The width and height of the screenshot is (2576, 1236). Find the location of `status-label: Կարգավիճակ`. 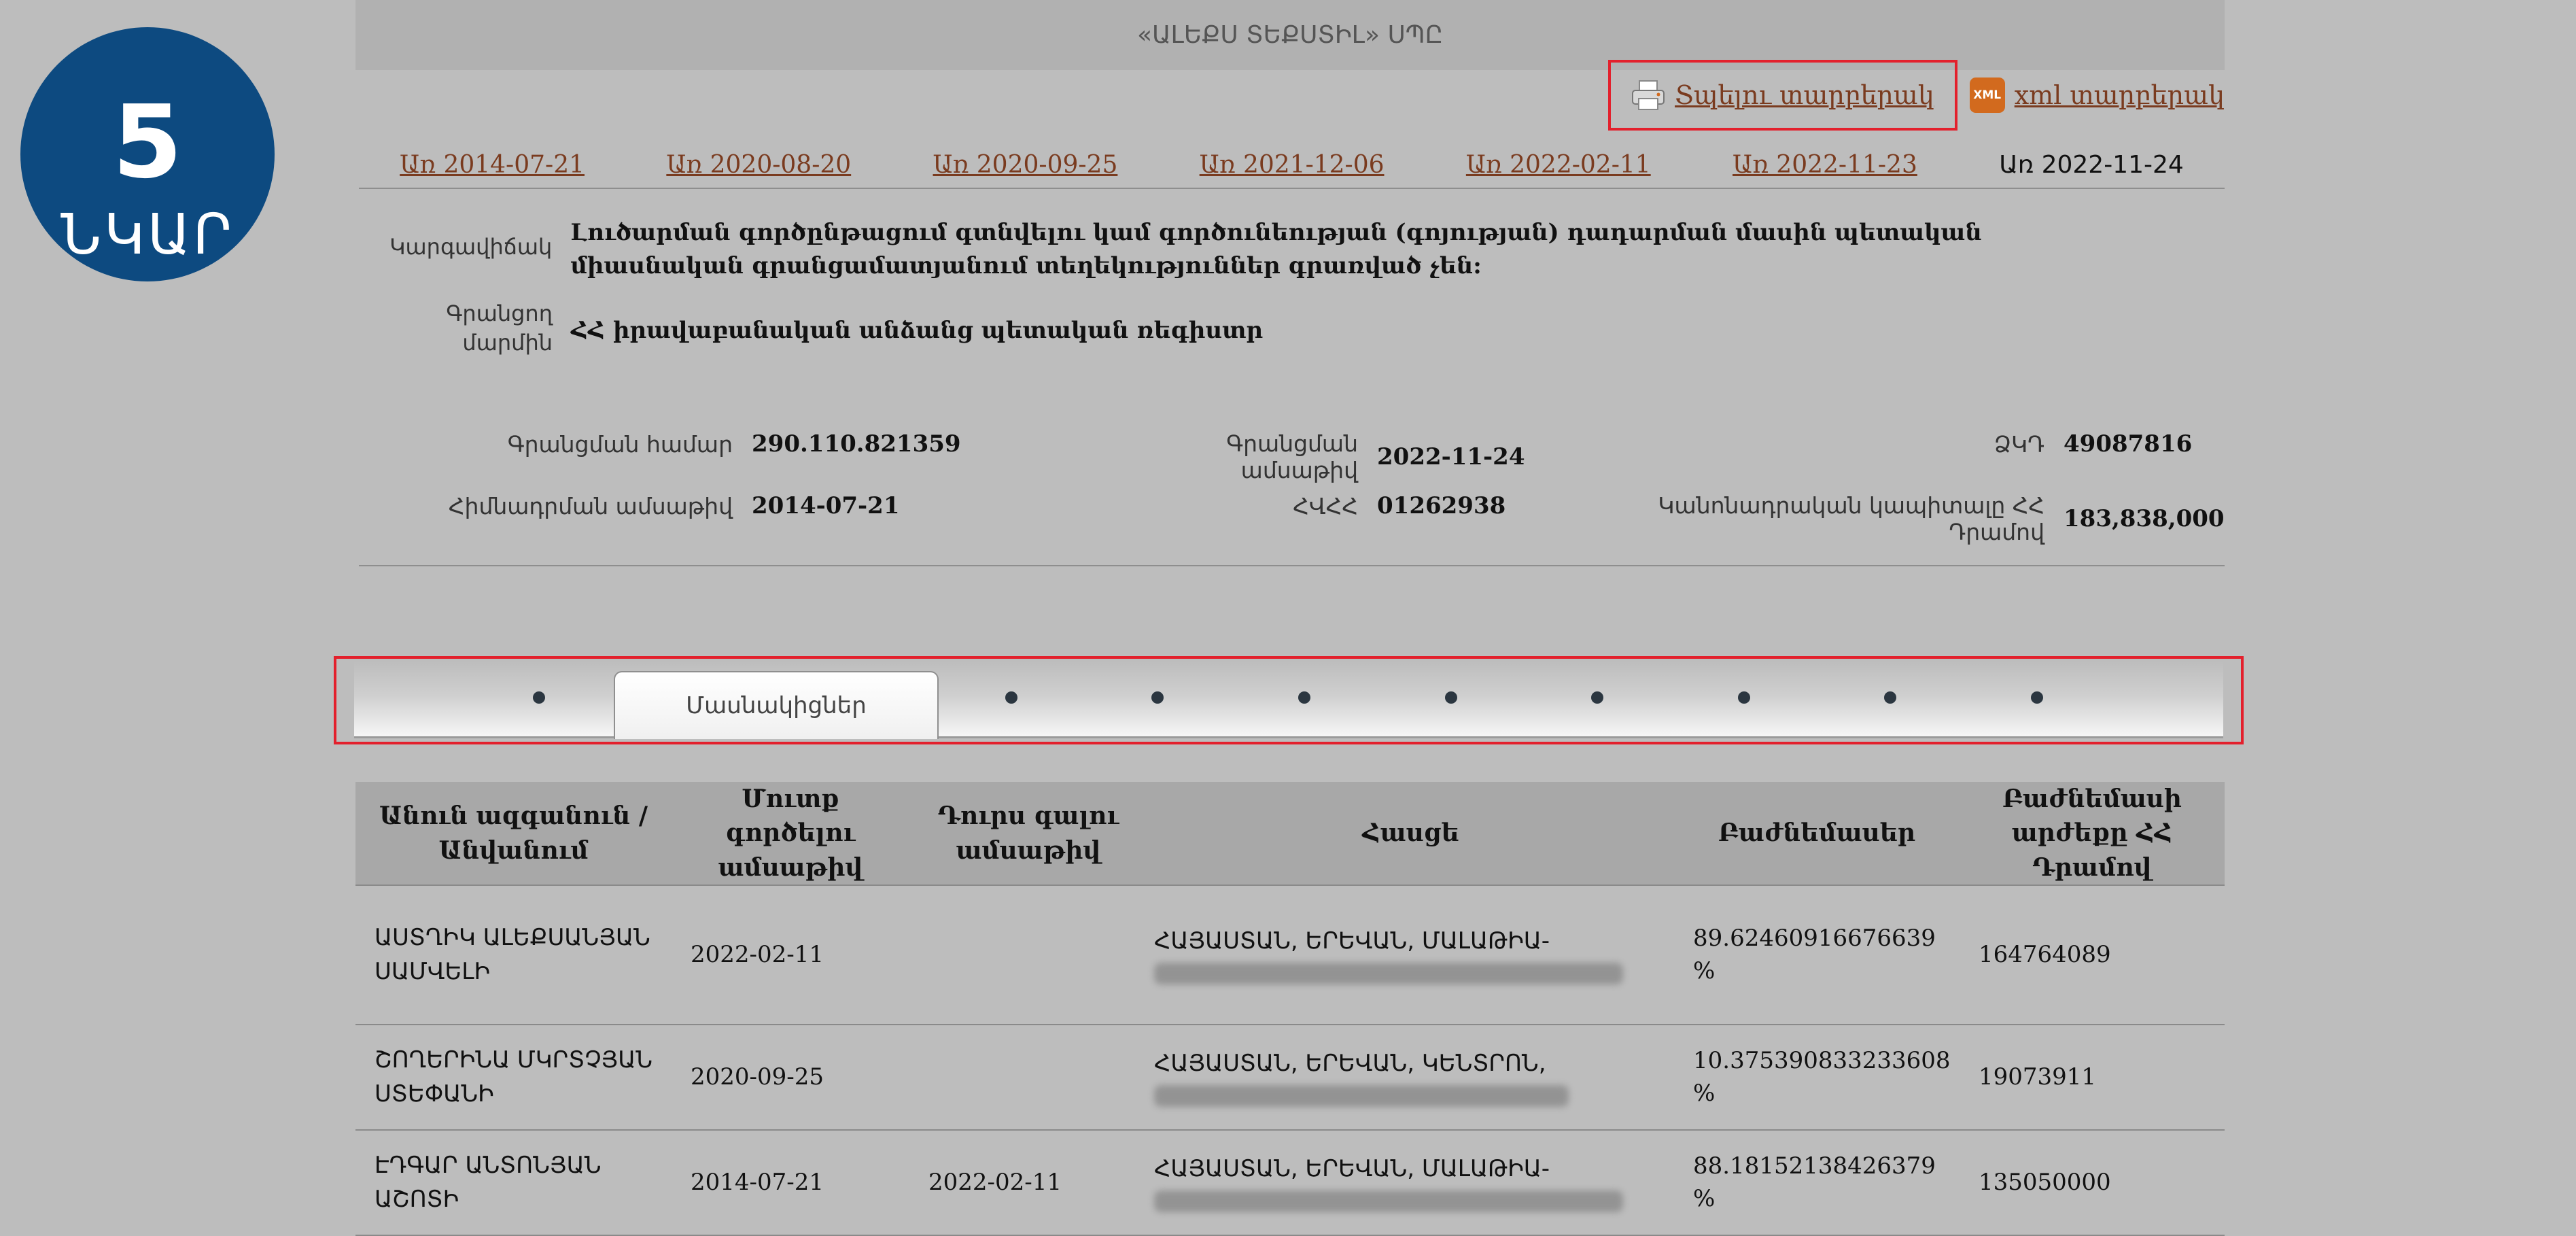

status-label: Կարգավիճակ is located at coordinates (471, 247).